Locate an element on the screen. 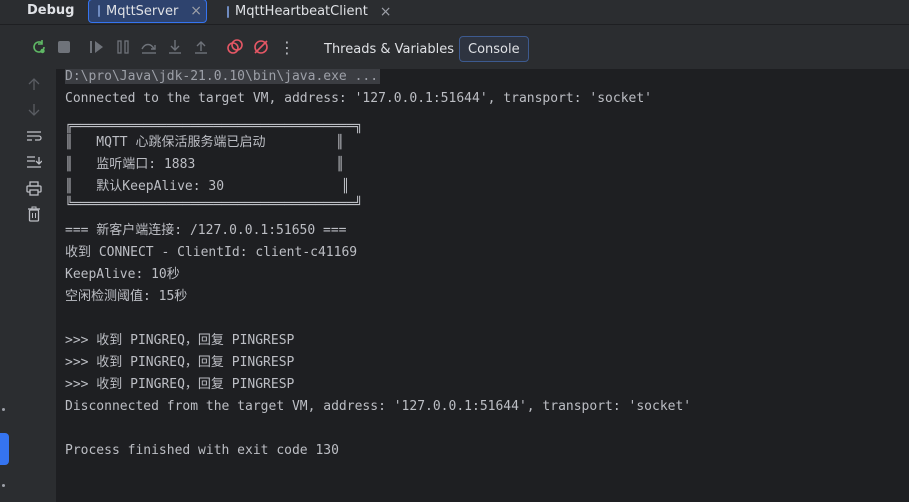 The height and width of the screenshot is (502, 909). step-over-icon is located at coordinates (149, 47).